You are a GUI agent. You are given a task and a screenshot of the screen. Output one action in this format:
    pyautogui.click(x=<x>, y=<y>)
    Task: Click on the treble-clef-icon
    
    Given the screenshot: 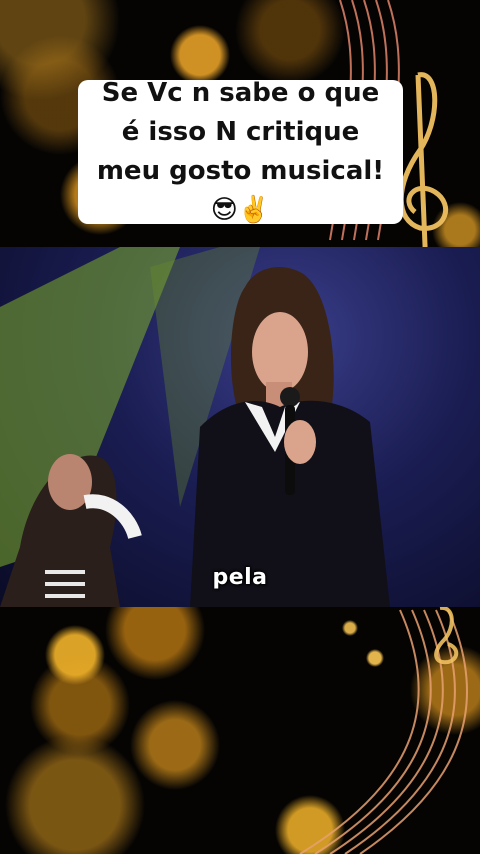 What is the action you would take?
    pyautogui.click(x=423, y=166)
    